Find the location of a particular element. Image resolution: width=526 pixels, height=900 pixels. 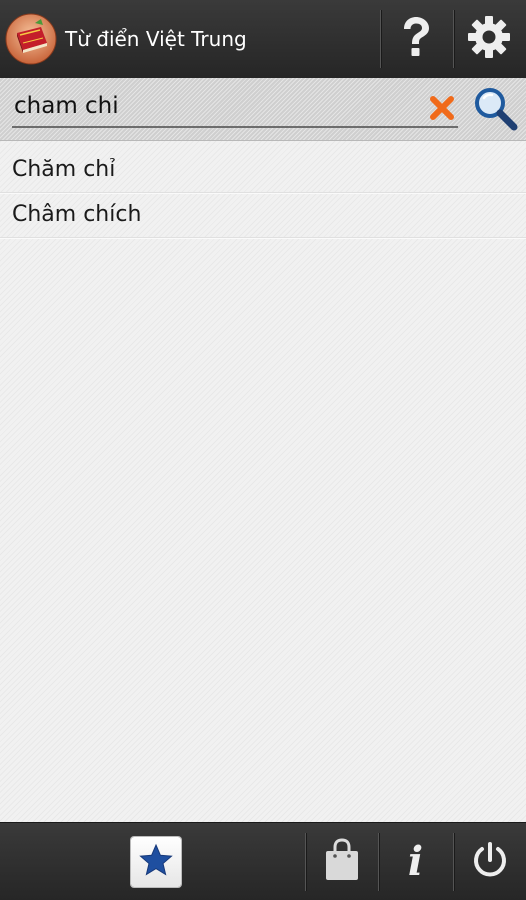

magnifier-icon is located at coordinates (495, 113).